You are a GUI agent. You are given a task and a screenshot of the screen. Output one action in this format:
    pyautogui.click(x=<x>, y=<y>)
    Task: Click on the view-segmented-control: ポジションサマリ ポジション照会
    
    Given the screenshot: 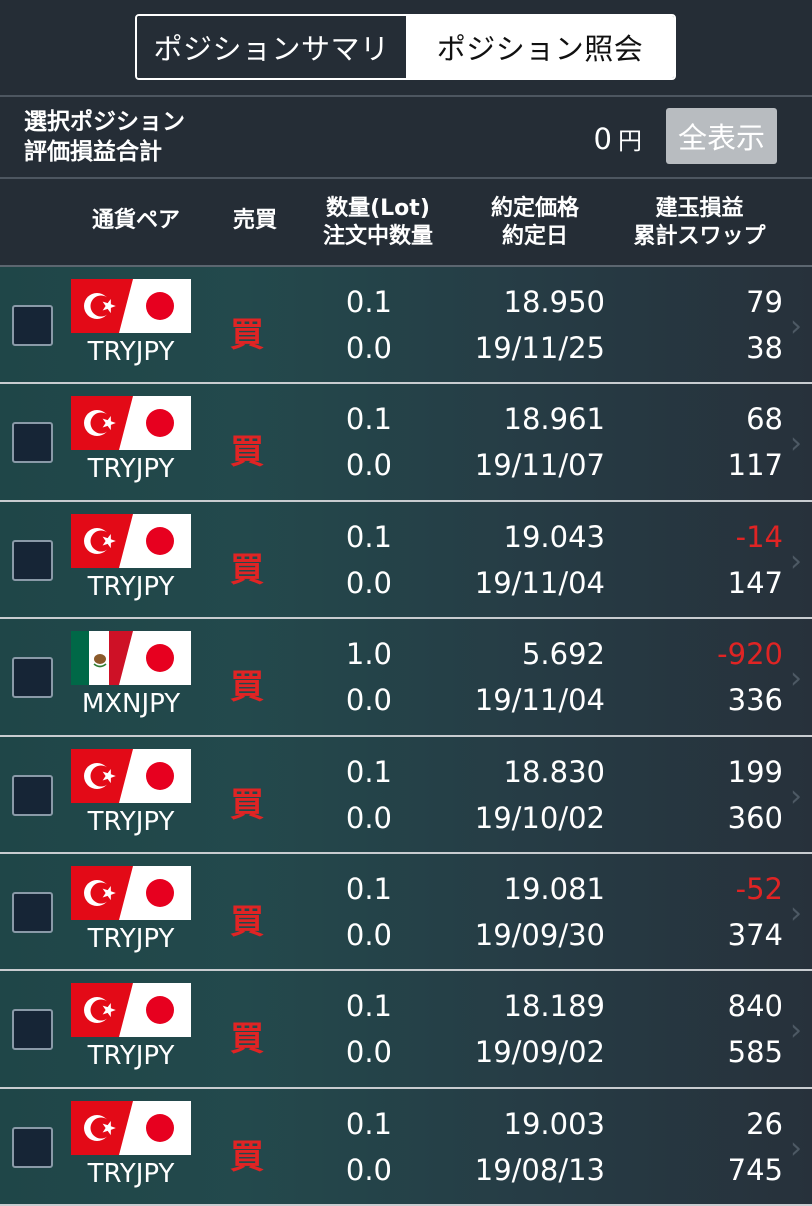 What is the action you would take?
    pyautogui.click(x=405, y=47)
    